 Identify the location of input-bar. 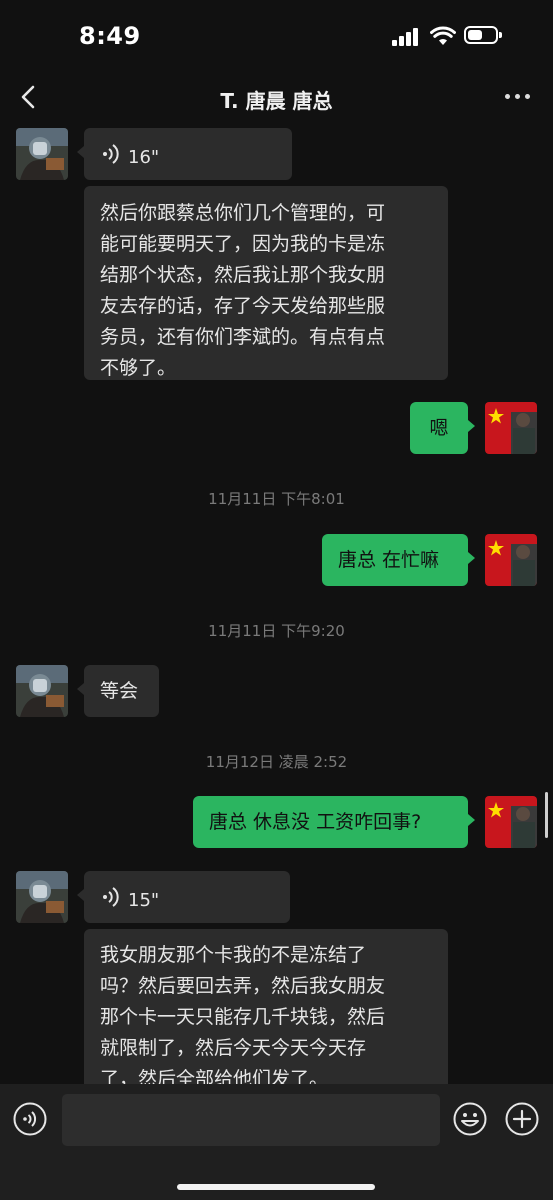
(276, 1142).